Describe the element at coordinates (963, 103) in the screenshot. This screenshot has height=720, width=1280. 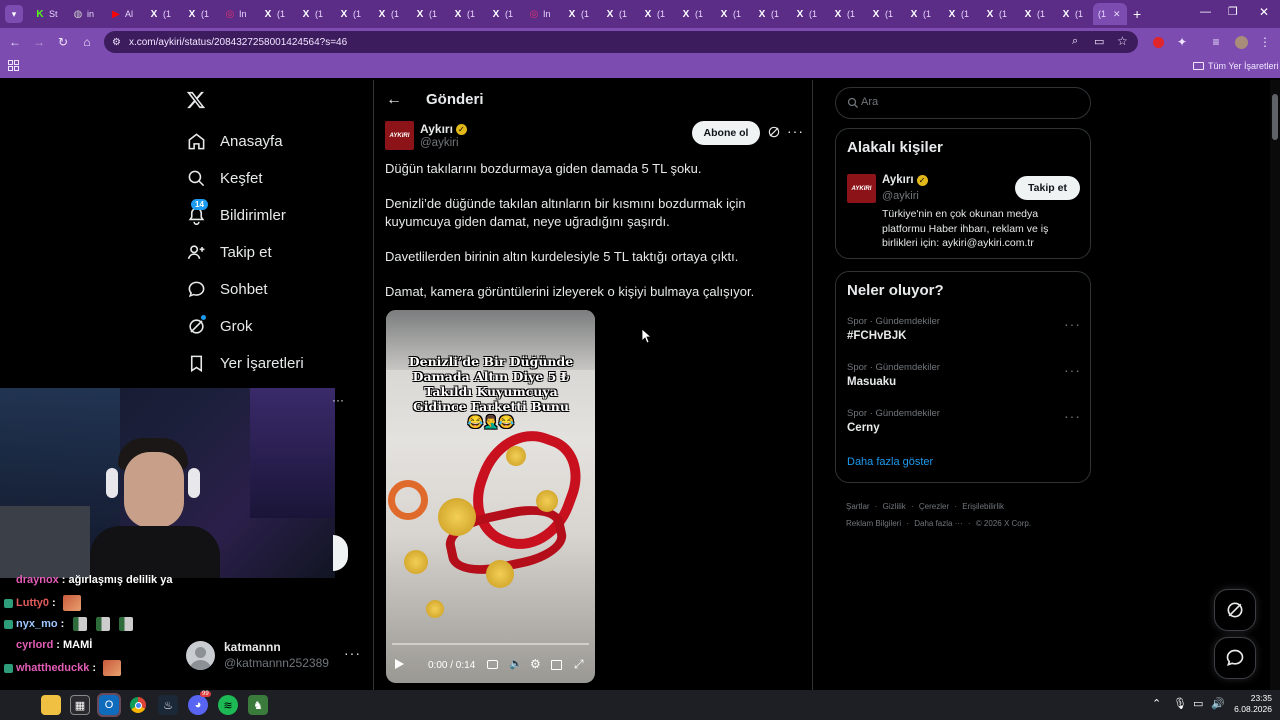
I see `search-input: Ara` at that location.